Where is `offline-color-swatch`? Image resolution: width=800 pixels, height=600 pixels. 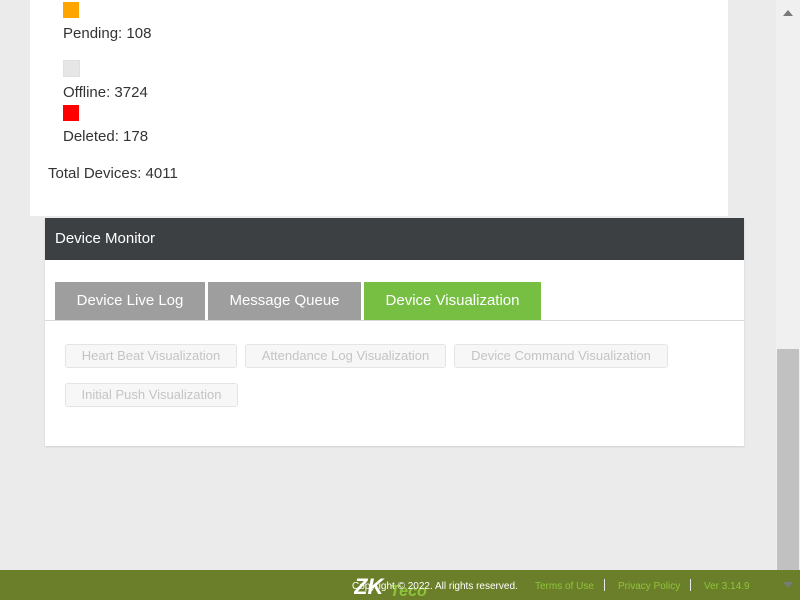
offline-color-swatch is located at coordinates (71, 68).